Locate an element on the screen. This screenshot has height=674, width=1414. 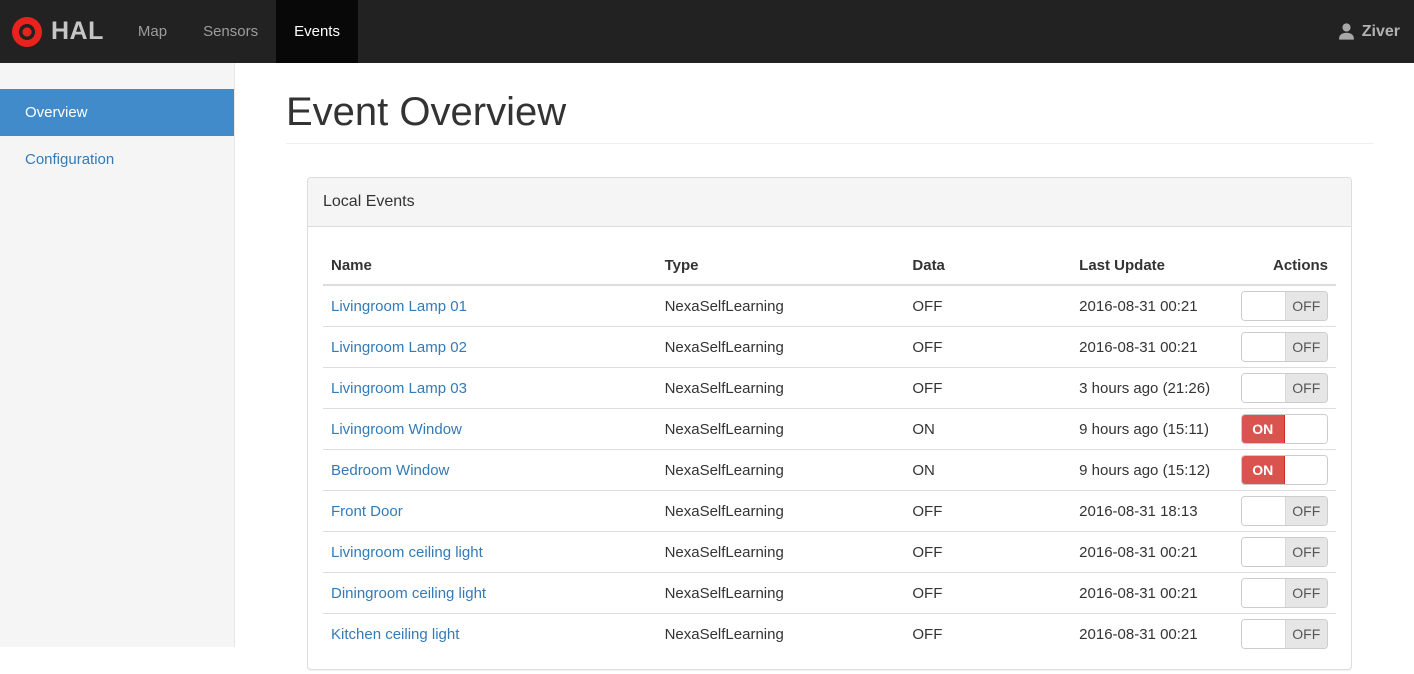
event-last-update: 2016-08-31 18:13 is located at coordinates (1152, 511).